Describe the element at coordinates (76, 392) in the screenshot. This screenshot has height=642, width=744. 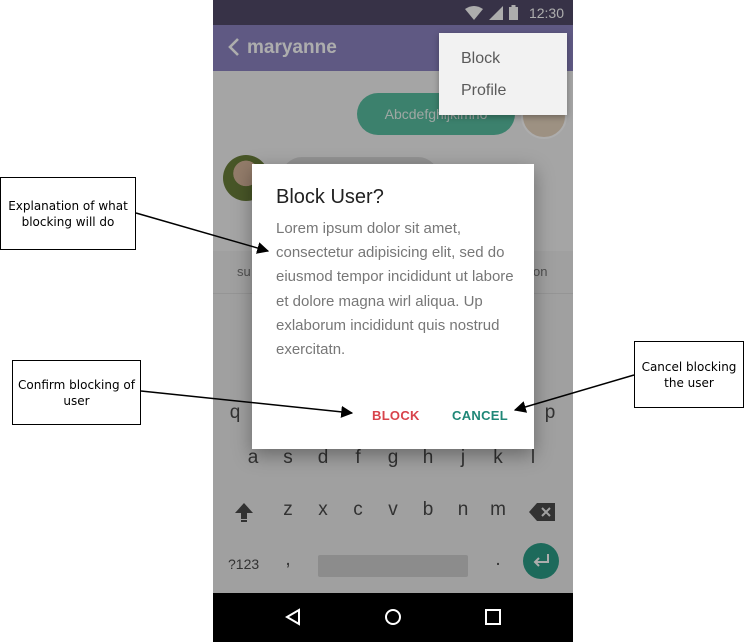
I see `annotation-confirm: Confirm blocking of user` at that location.